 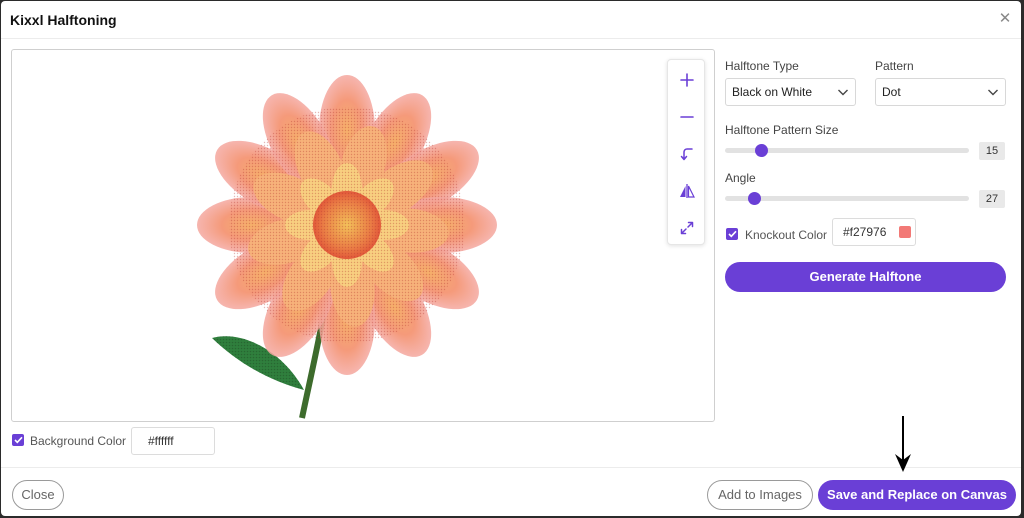 What do you see at coordinates (786, 235) in the screenshot?
I see `knockout-color-label: Knockout Color` at bounding box center [786, 235].